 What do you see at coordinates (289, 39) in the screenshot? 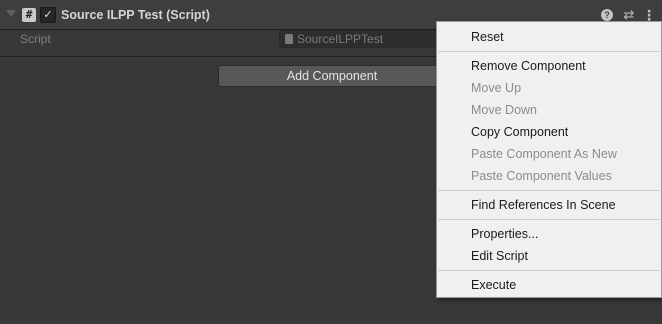
I see `script-file-icon` at bounding box center [289, 39].